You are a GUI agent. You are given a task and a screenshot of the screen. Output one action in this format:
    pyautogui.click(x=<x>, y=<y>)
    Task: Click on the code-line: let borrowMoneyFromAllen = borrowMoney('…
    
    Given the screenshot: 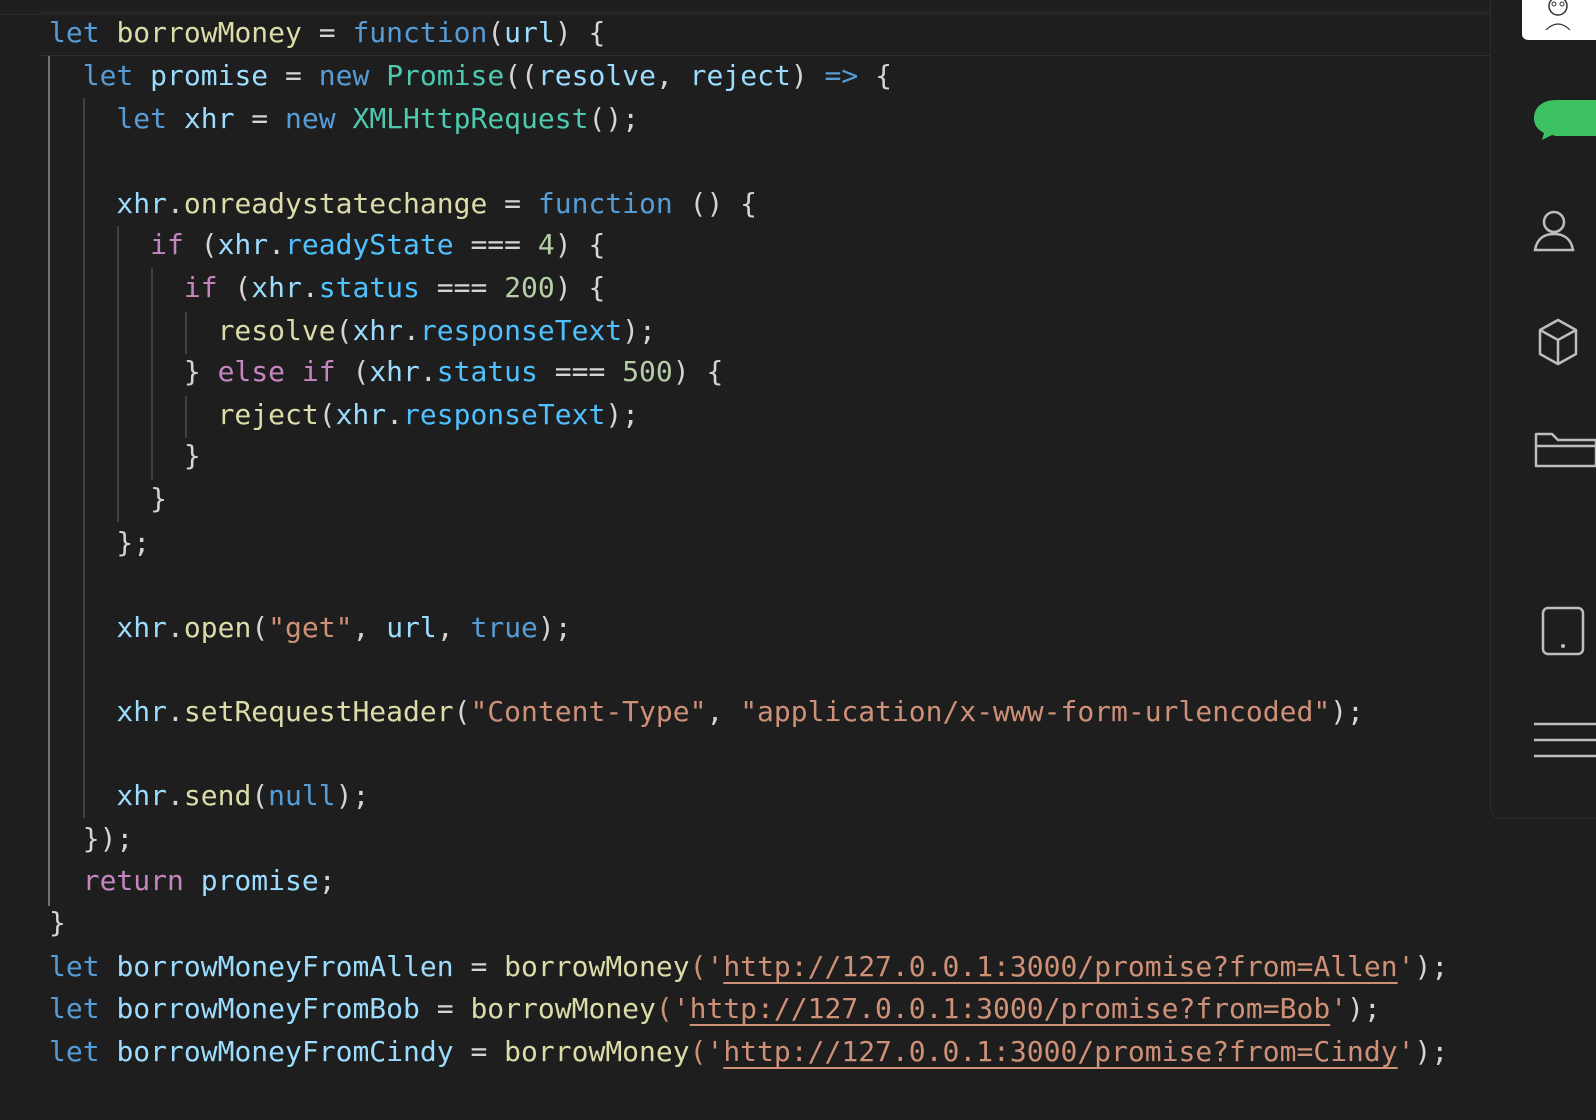 What is the action you would take?
    pyautogui.click(x=748, y=967)
    